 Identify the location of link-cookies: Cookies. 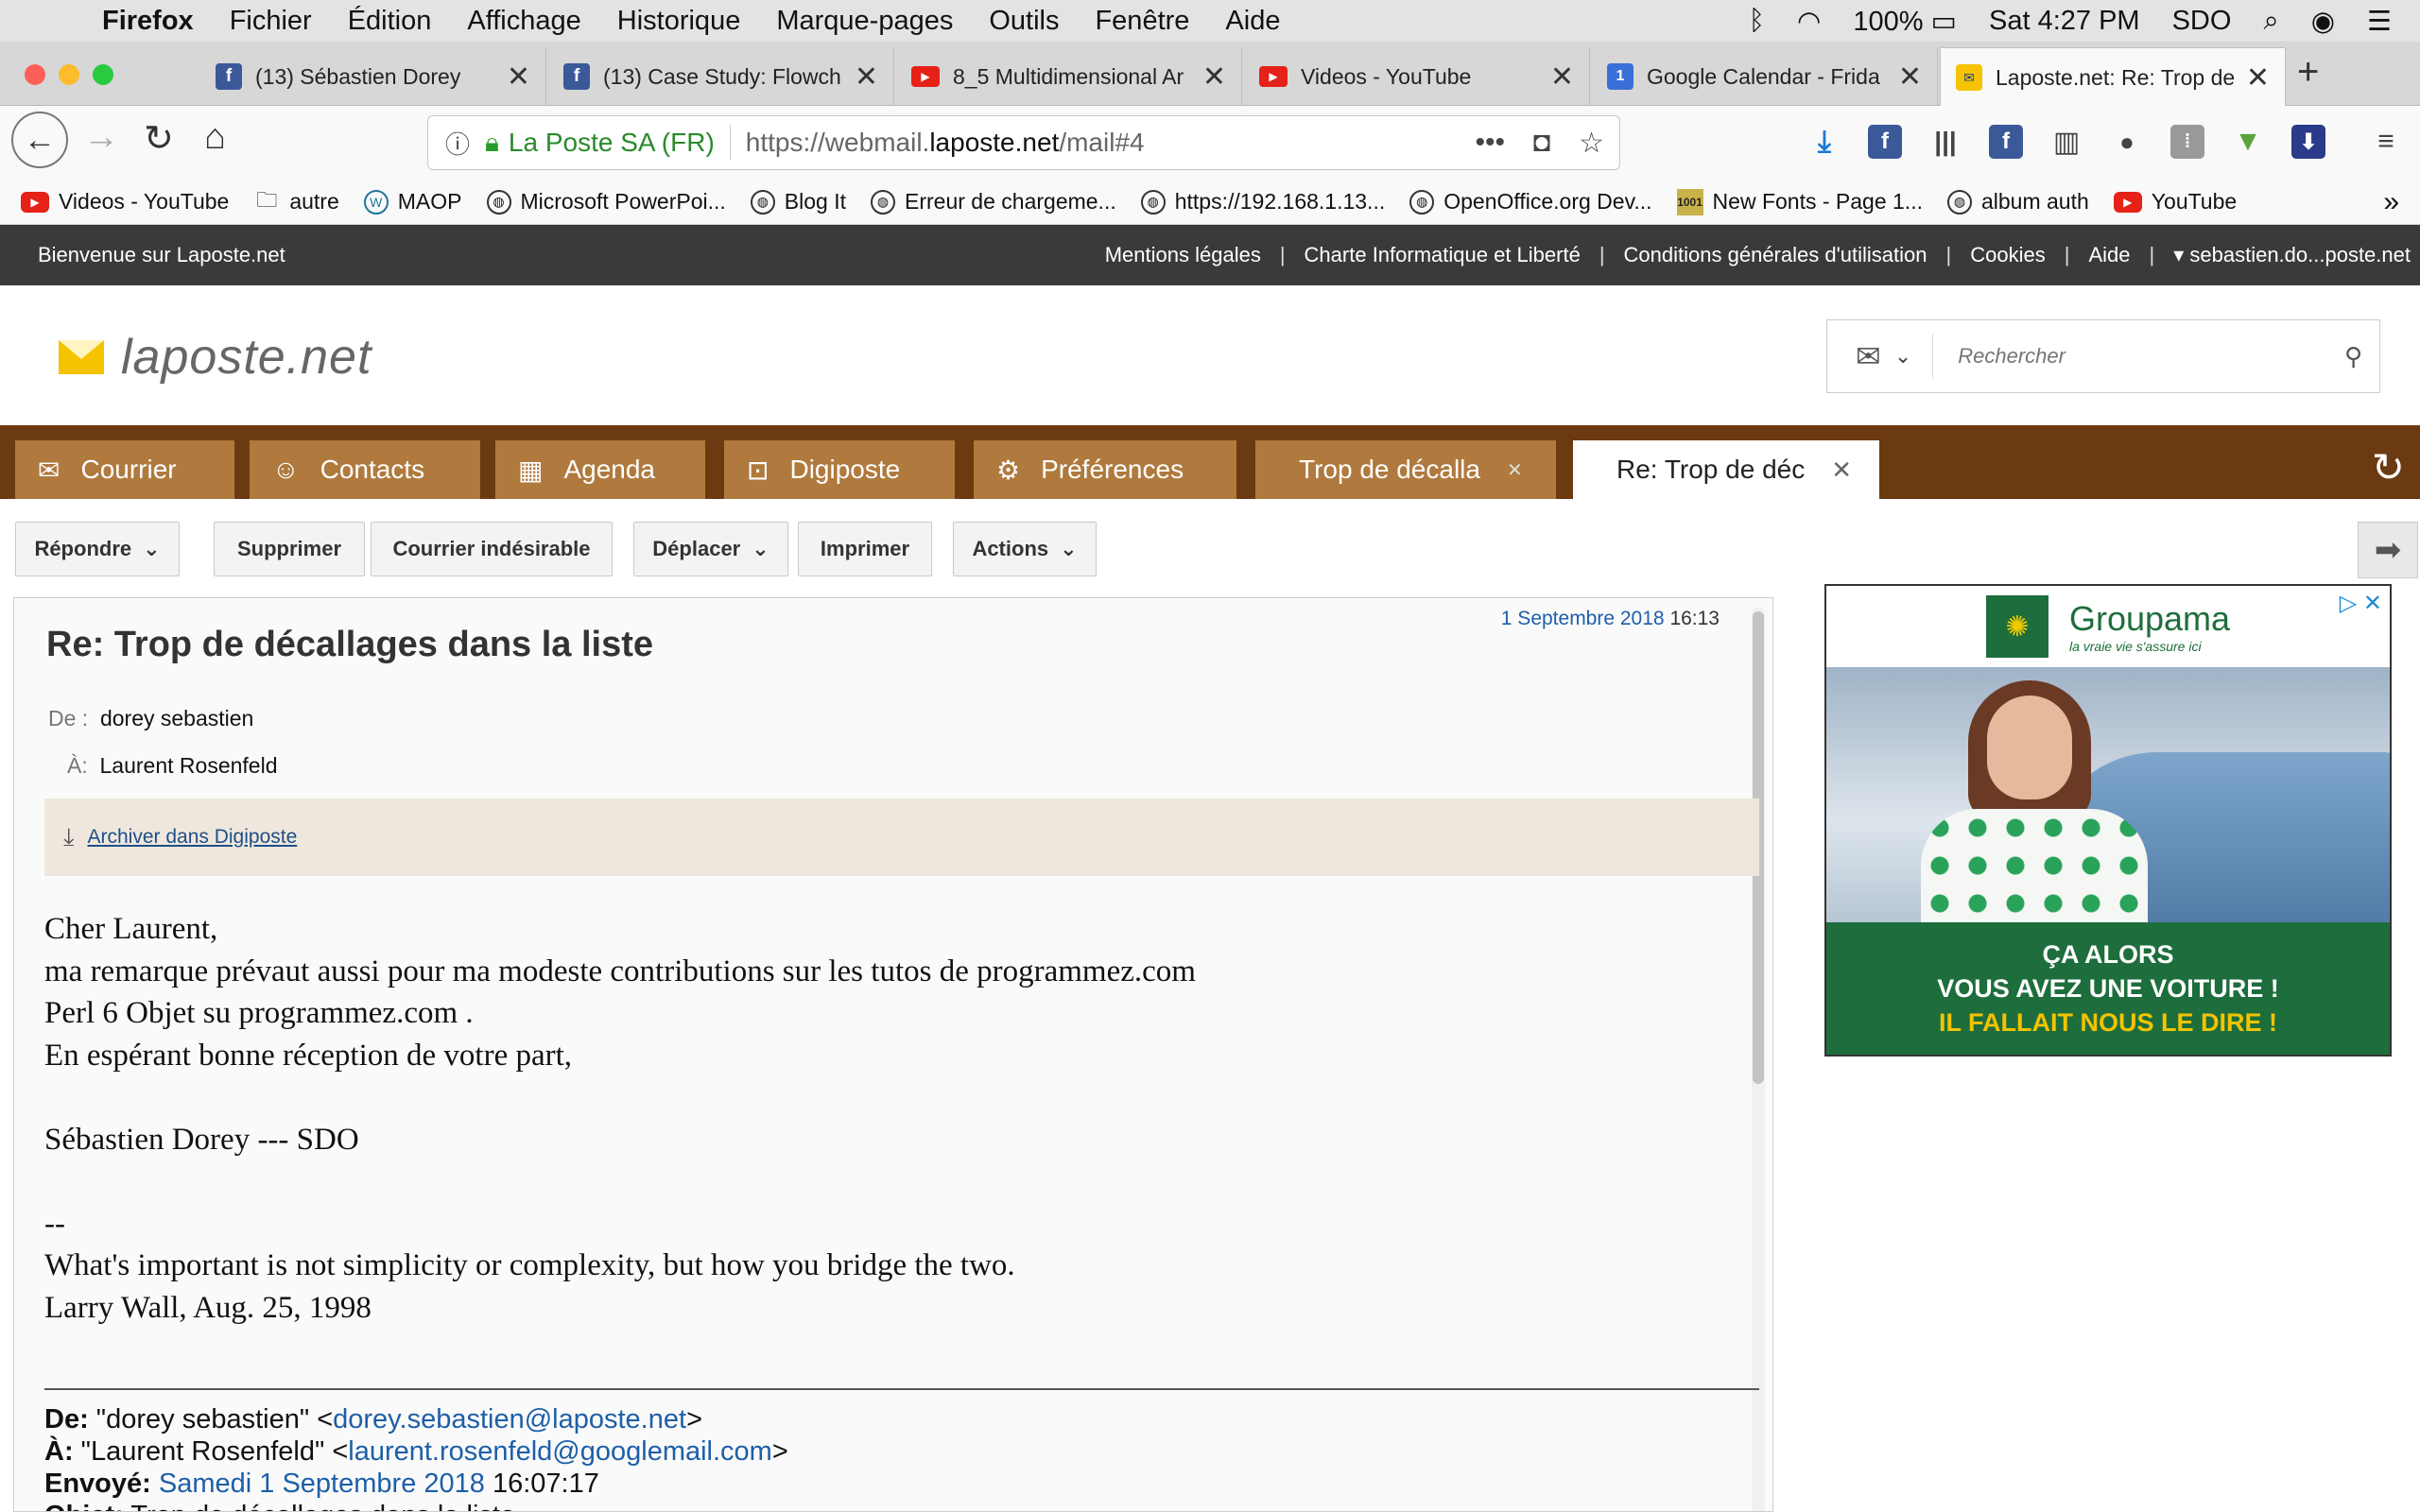
(2007, 255).